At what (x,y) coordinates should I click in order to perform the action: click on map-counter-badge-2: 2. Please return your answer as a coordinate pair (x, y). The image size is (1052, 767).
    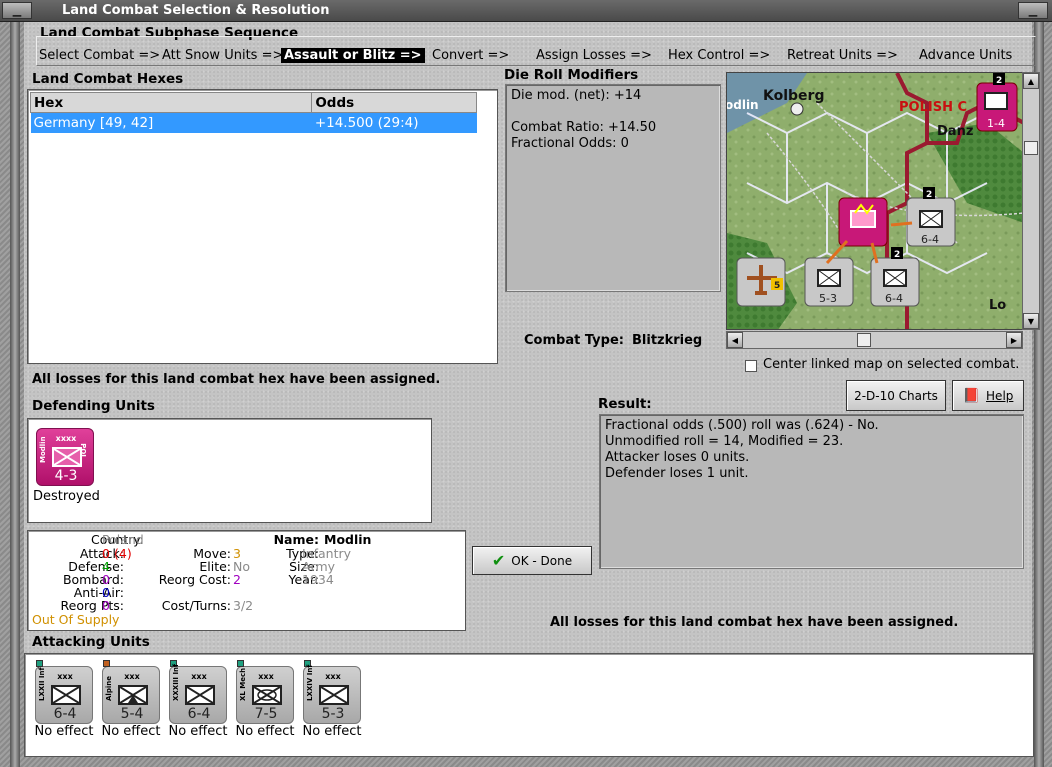
    Looking at the image, I should click on (897, 255).